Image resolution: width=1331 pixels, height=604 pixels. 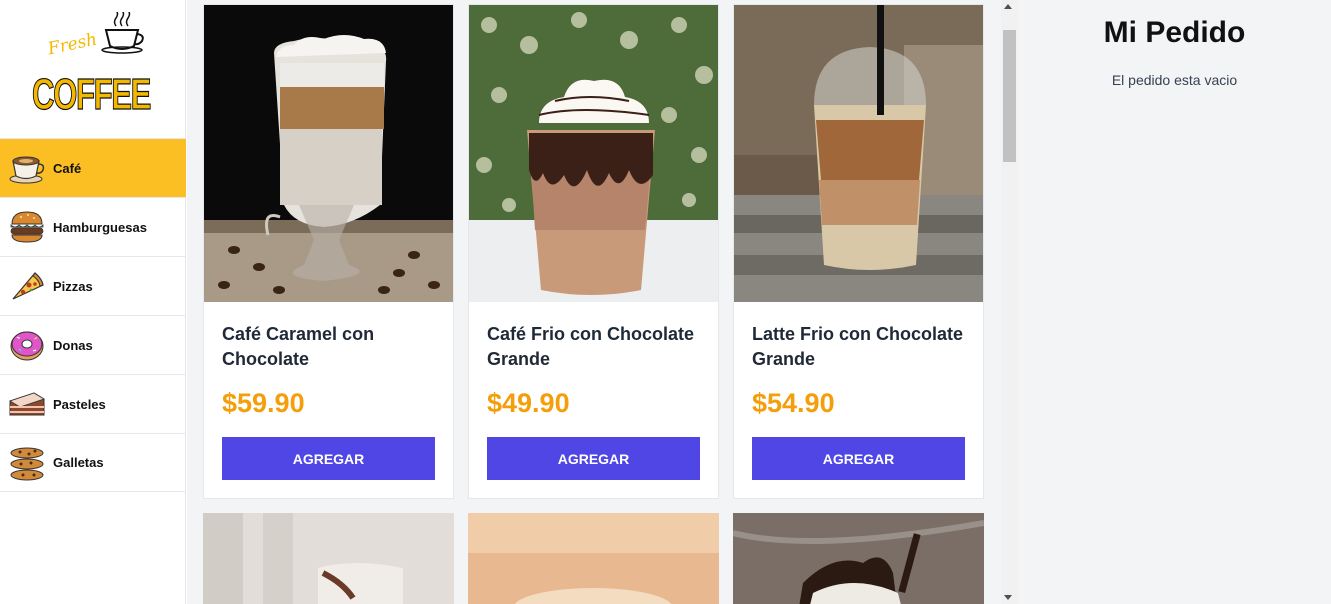 What do you see at coordinates (1174, 80) in the screenshot?
I see `order-empty-message: El pedido esta vacio` at bounding box center [1174, 80].